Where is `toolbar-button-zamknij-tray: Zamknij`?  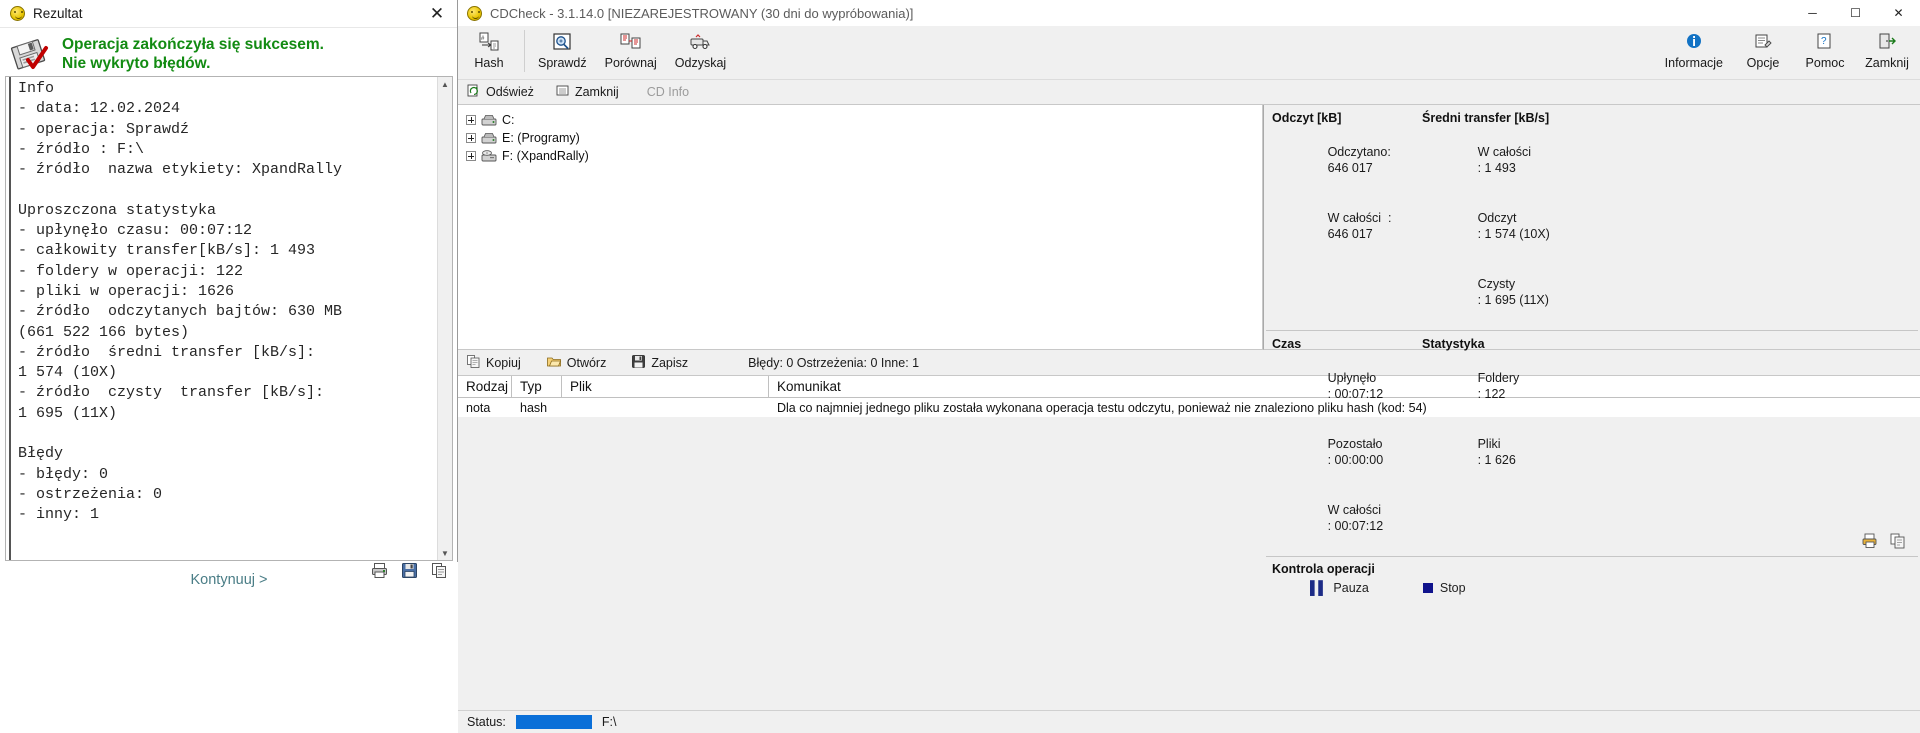
toolbar-button-zamknij-tray: Zamknij is located at coordinates (587, 92).